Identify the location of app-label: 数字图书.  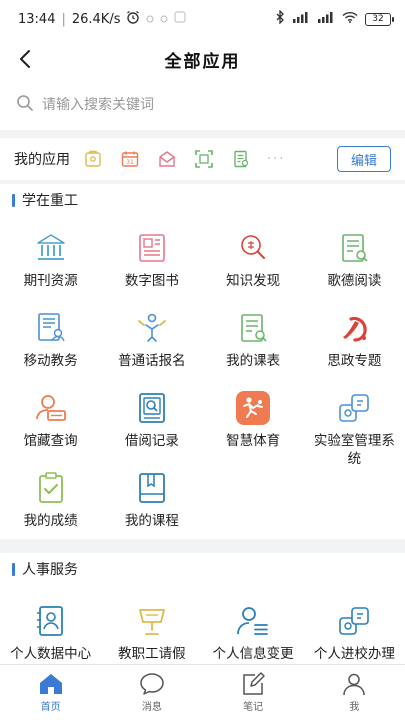
(151, 281).